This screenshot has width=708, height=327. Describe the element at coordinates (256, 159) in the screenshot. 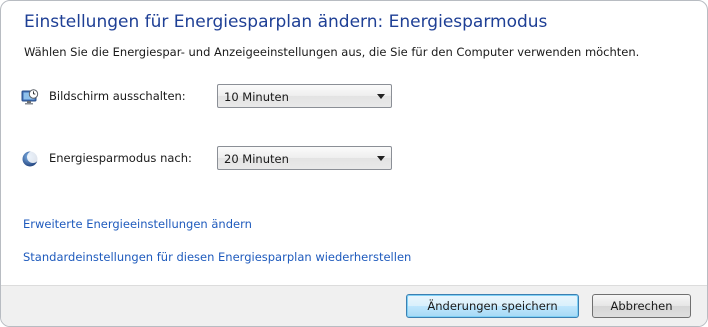

I see `sleep-value: 20 Minuten` at that location.